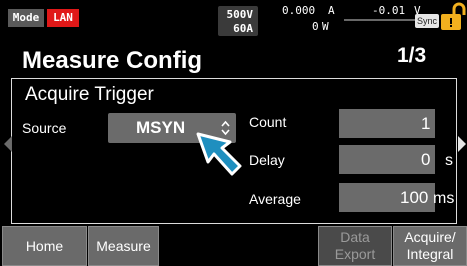  Describe the element at coordinates (449, 160) in the screenshot. I see `delay-unit: s` at that location.